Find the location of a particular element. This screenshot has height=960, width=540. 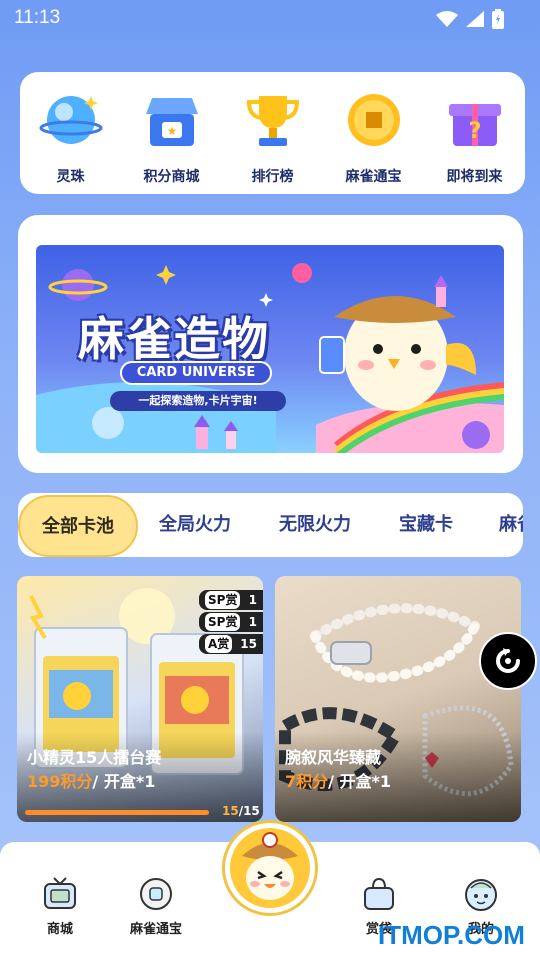

trophy-icon is located at coordinates (272, 121).